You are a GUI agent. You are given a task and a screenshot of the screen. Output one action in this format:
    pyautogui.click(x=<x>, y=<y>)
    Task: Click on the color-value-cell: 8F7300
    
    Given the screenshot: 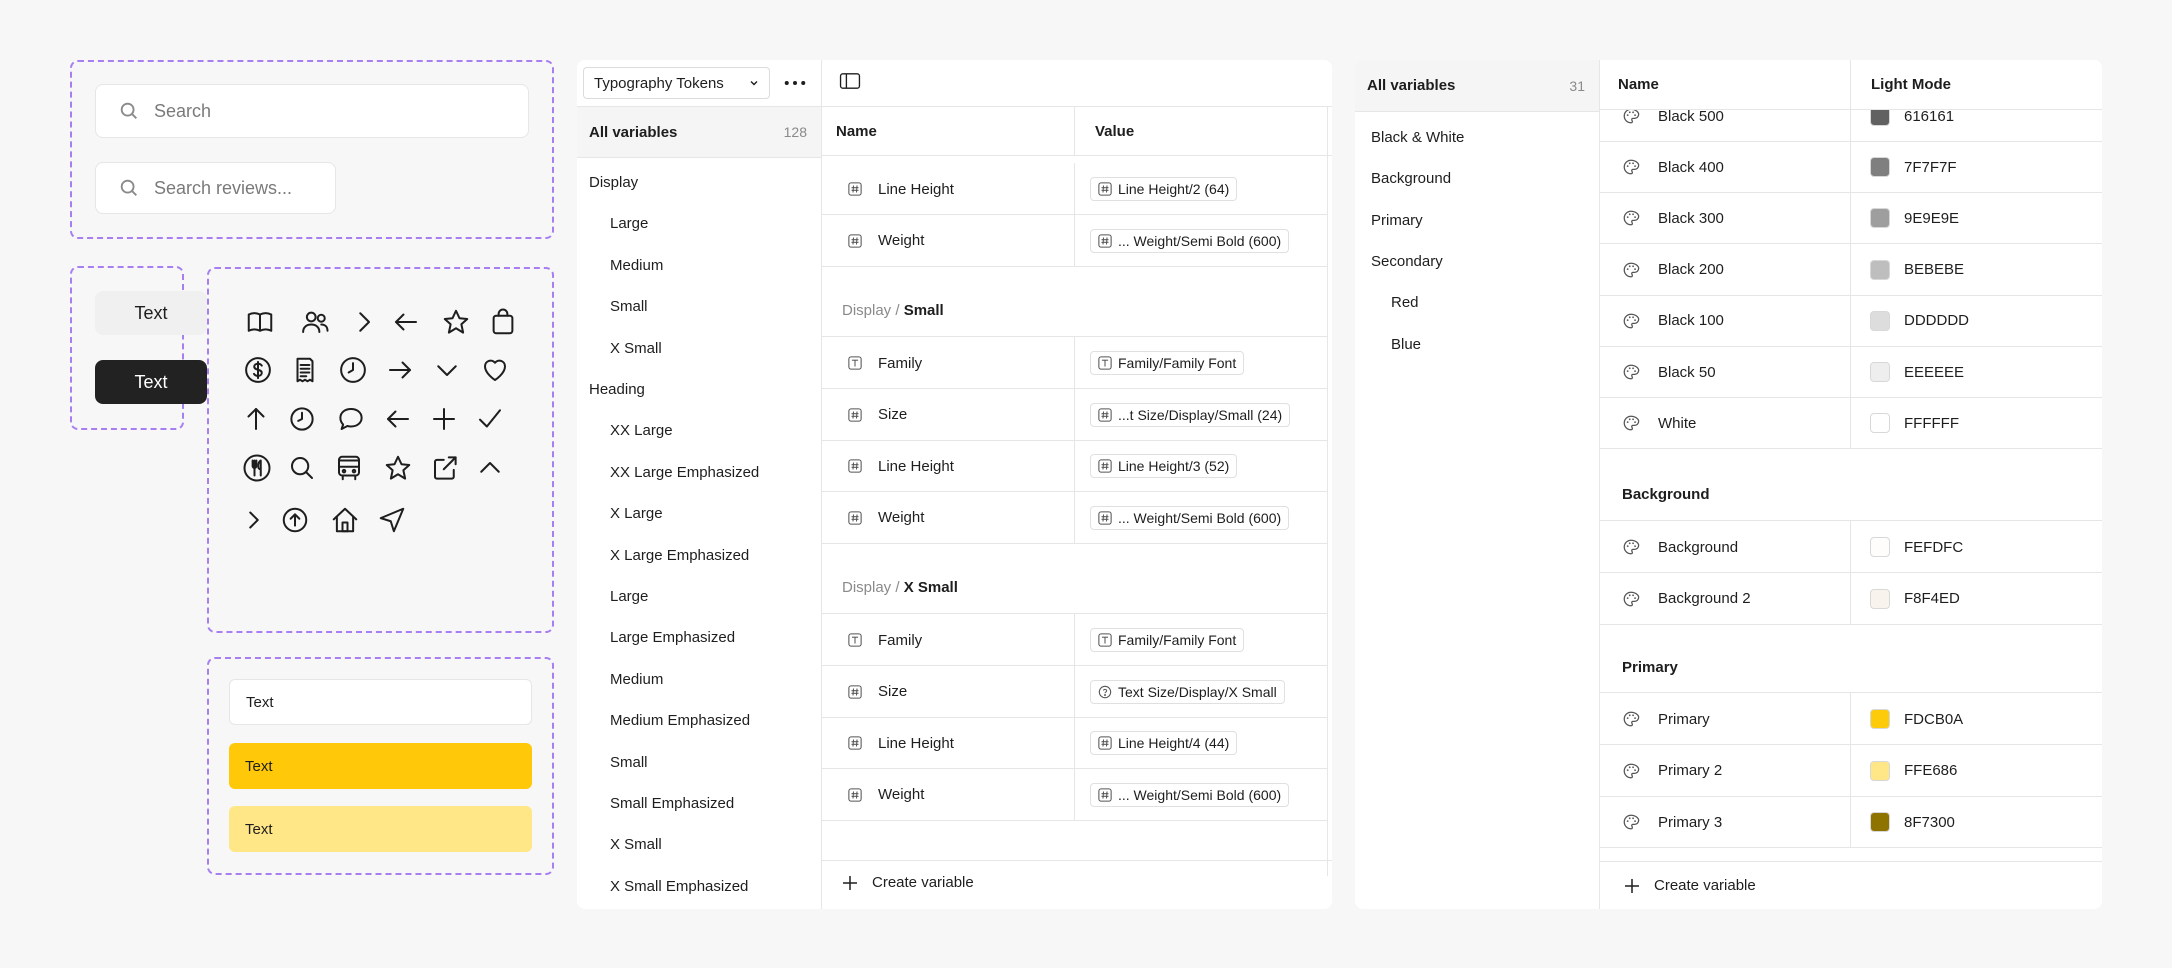 What is the action you would take?
    pyautogui.click(x=1912, y=822)
    